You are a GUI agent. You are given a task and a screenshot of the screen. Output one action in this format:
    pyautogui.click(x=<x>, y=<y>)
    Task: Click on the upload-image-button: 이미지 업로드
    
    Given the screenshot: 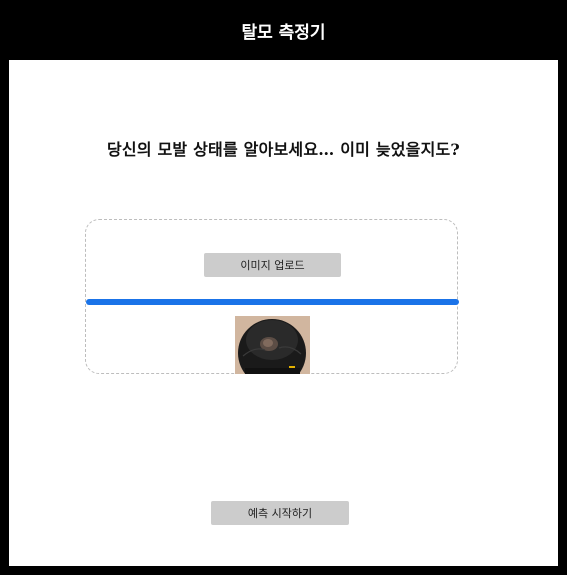 What is the action you would take?
    pyautogui.click(x=272, y=265)
    